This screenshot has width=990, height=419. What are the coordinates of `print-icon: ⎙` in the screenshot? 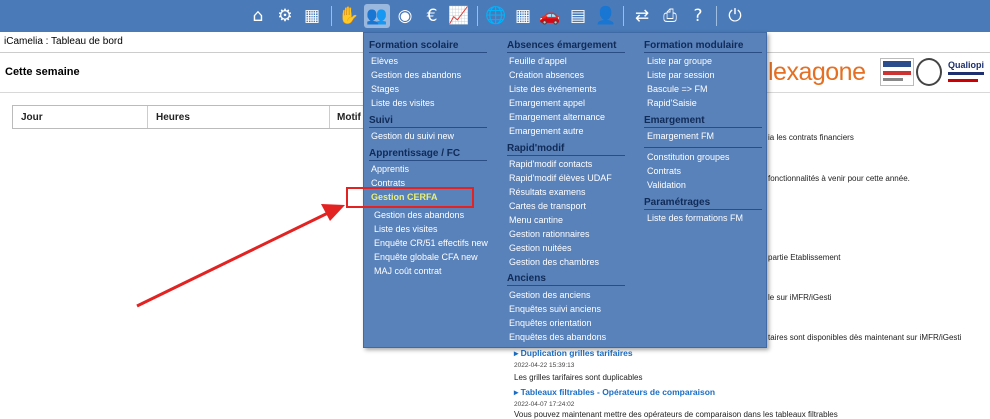 It's located at (670, 16).